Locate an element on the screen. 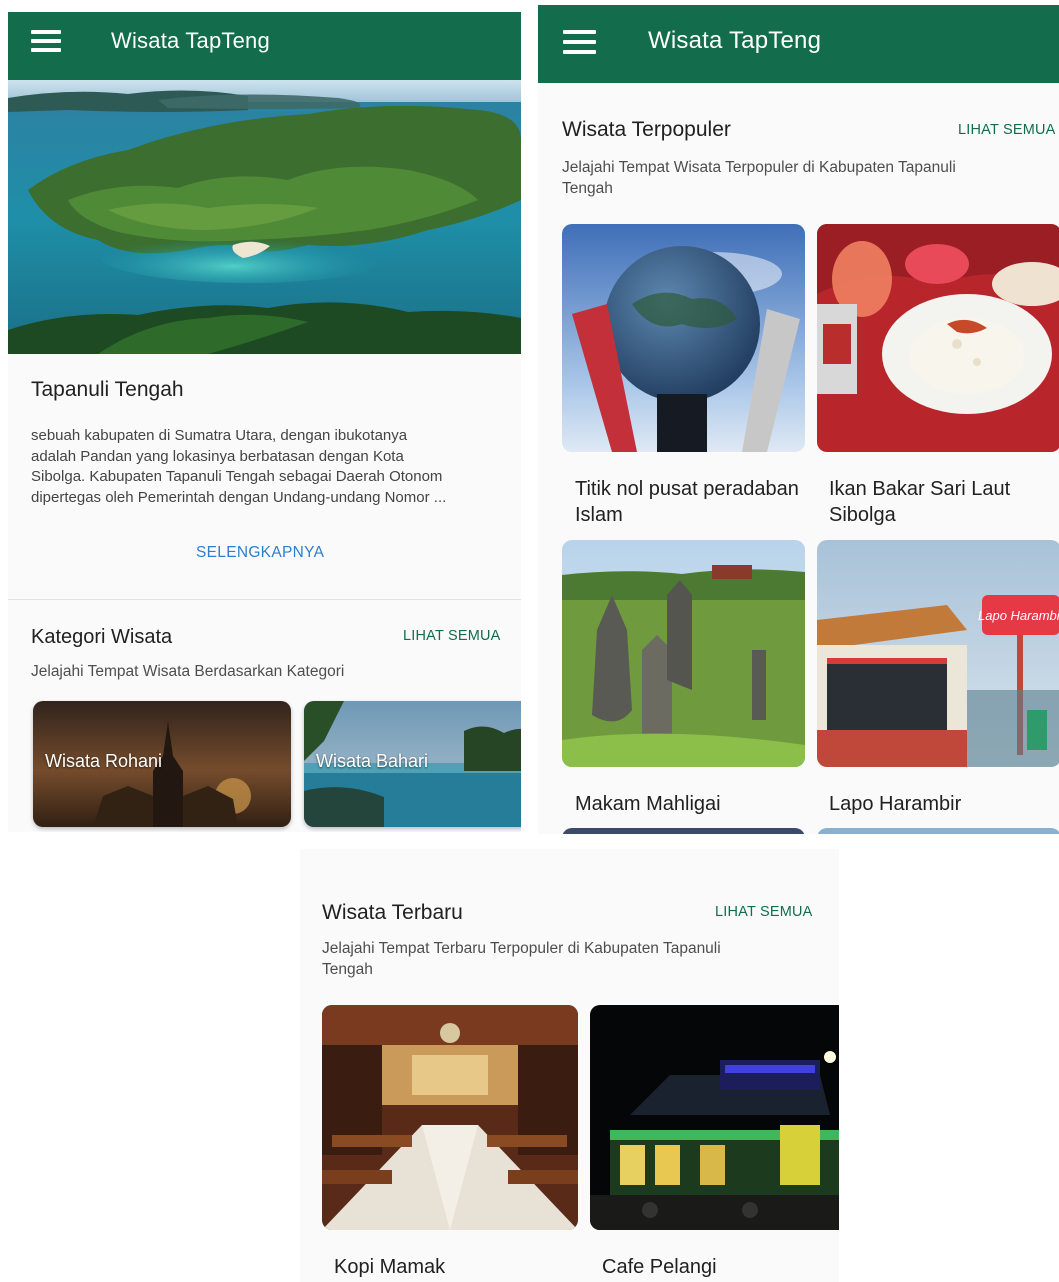 The image size is (1059, 1282). cafe-pelangi-night-image is located at coordinates (714, 1117).